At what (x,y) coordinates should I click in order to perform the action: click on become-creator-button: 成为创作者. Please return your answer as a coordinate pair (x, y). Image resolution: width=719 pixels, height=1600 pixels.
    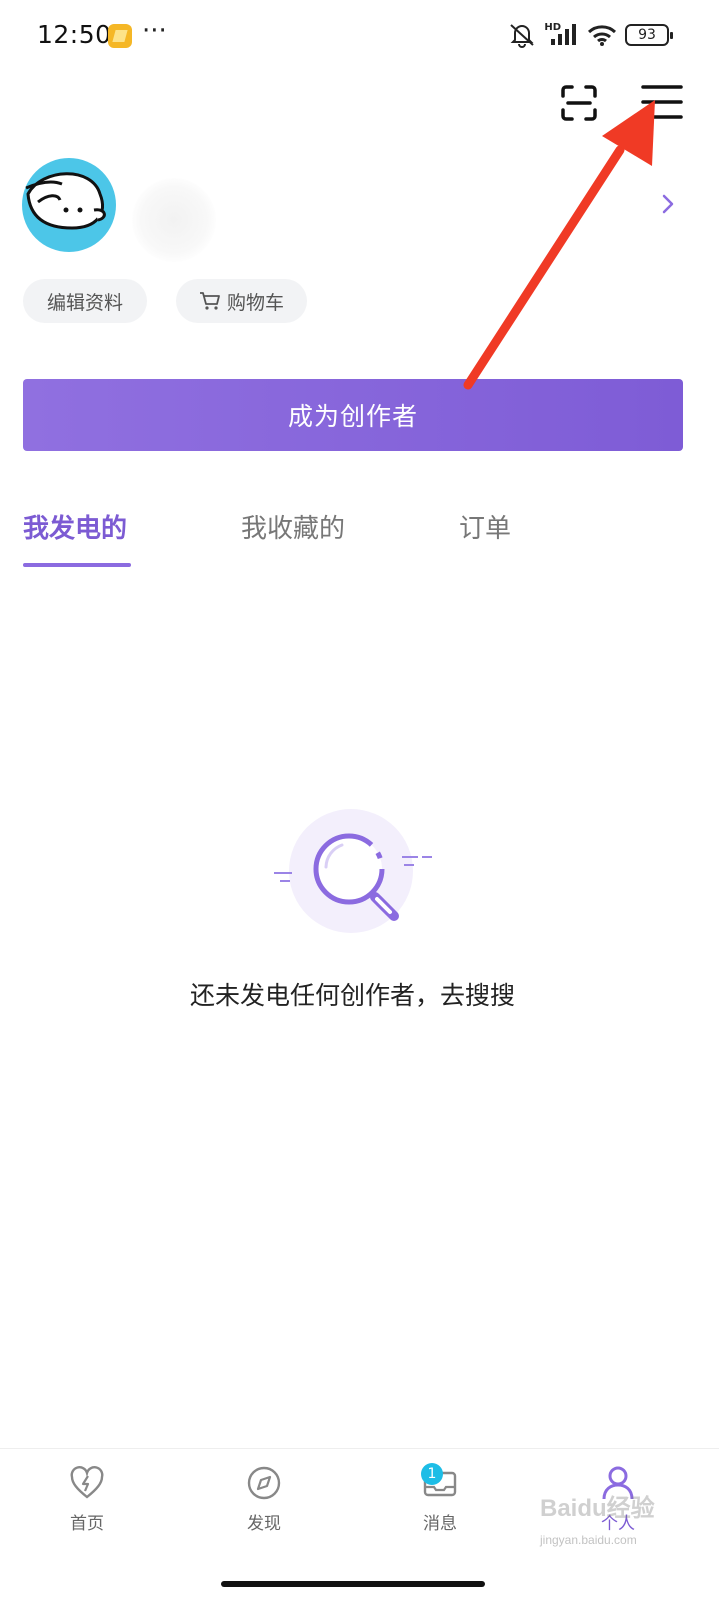
    Looking at the image, I should click on (353, 415).